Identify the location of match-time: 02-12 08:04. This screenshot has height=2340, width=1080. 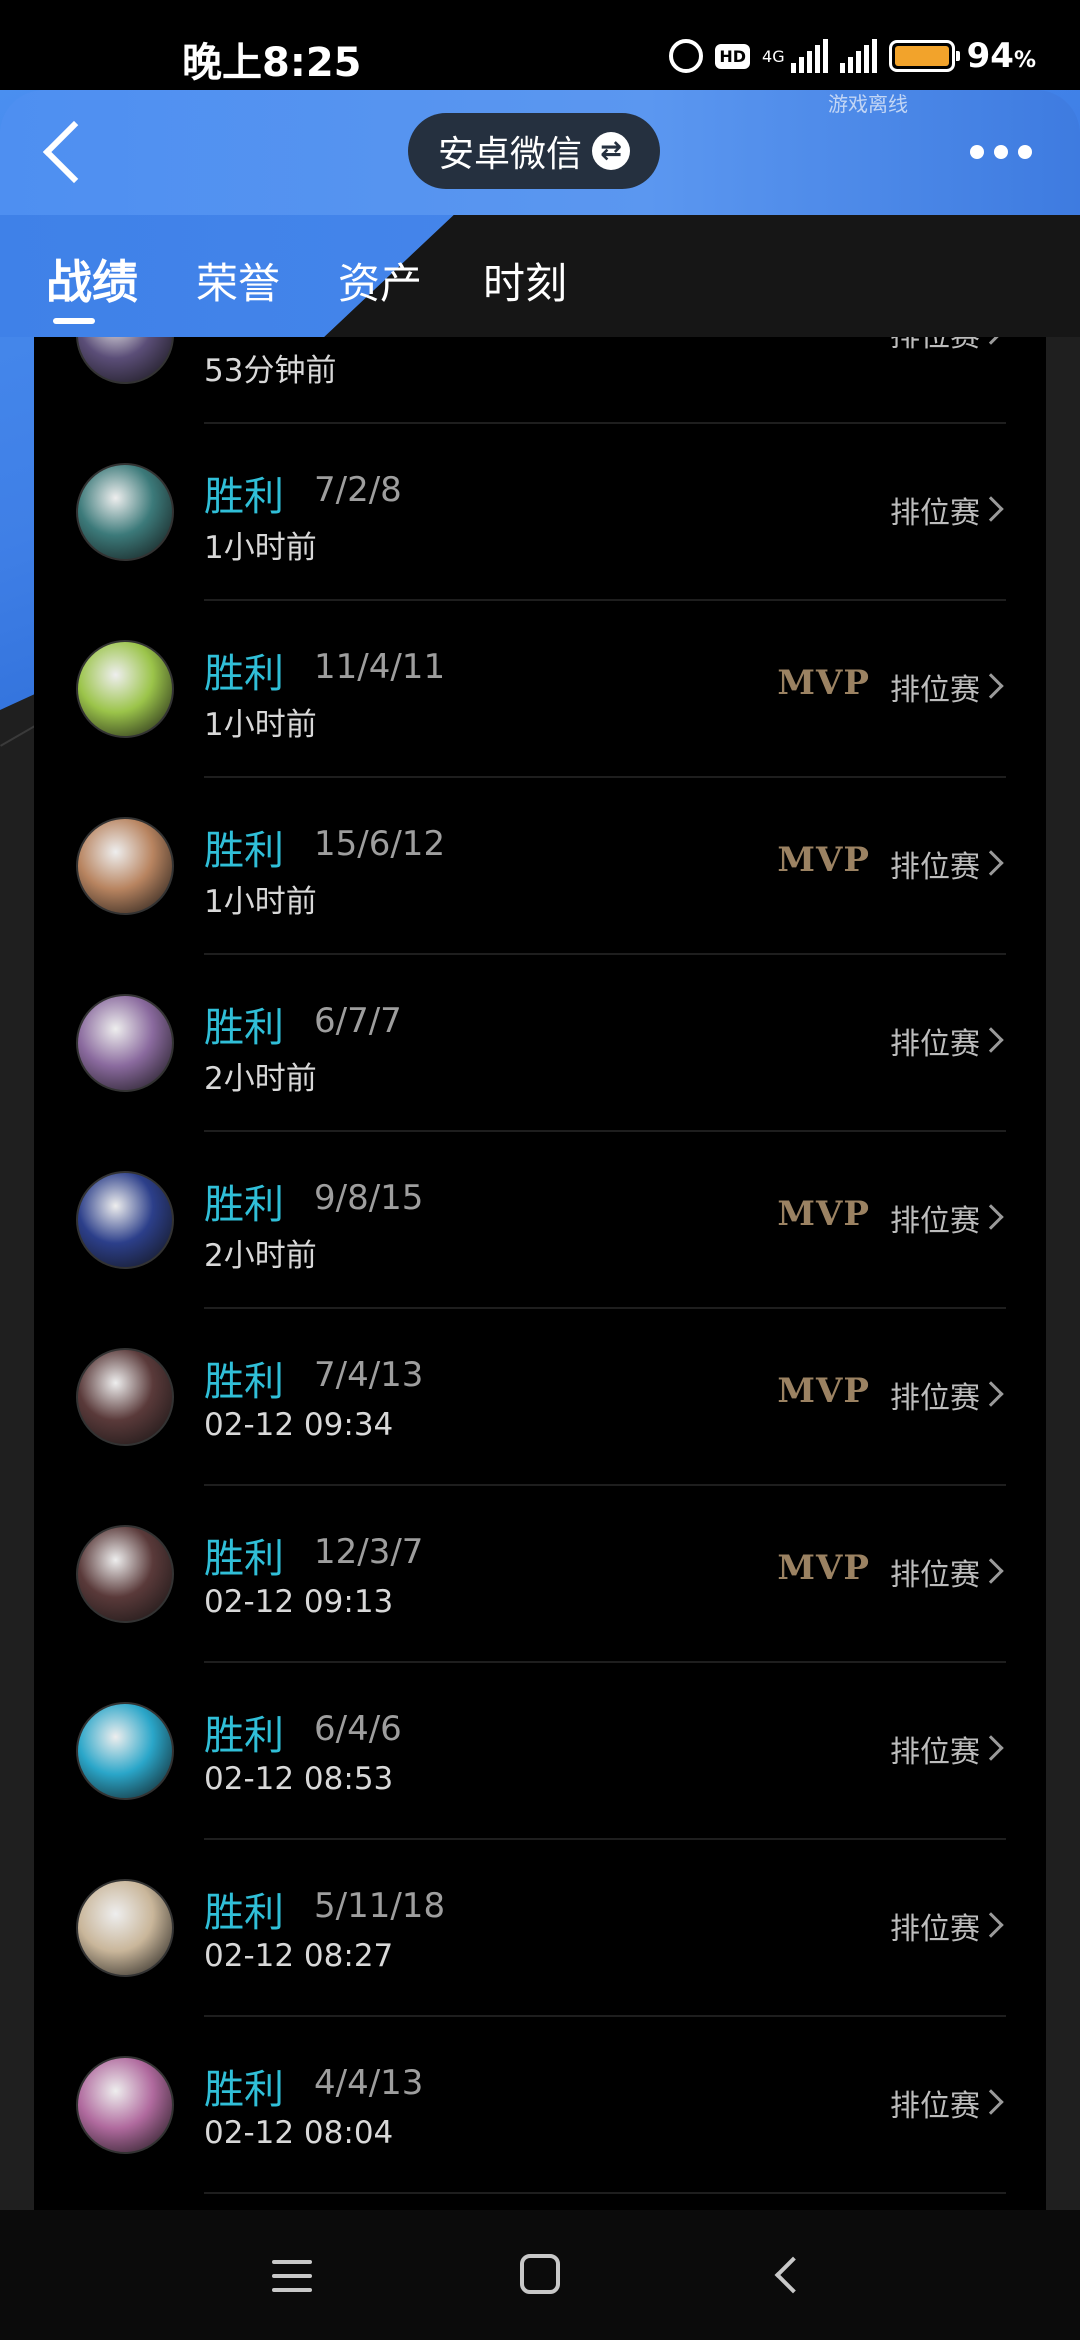
(299, 2133).